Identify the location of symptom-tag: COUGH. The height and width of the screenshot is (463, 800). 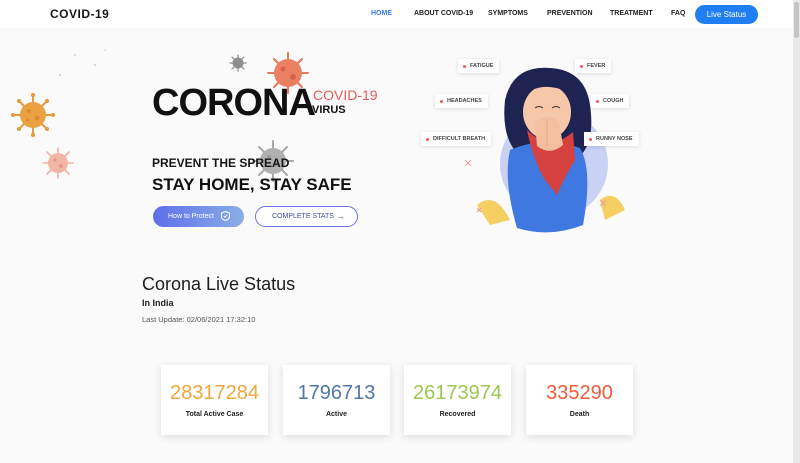
(610, 101).